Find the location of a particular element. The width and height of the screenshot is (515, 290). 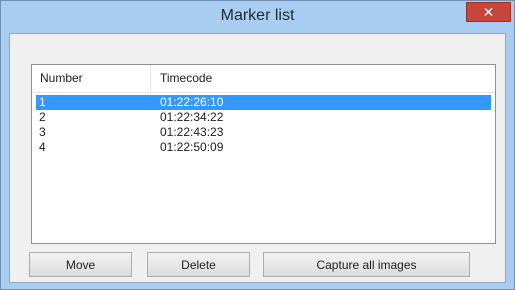

marker-number: 1 is located at coordinates (42, 102).